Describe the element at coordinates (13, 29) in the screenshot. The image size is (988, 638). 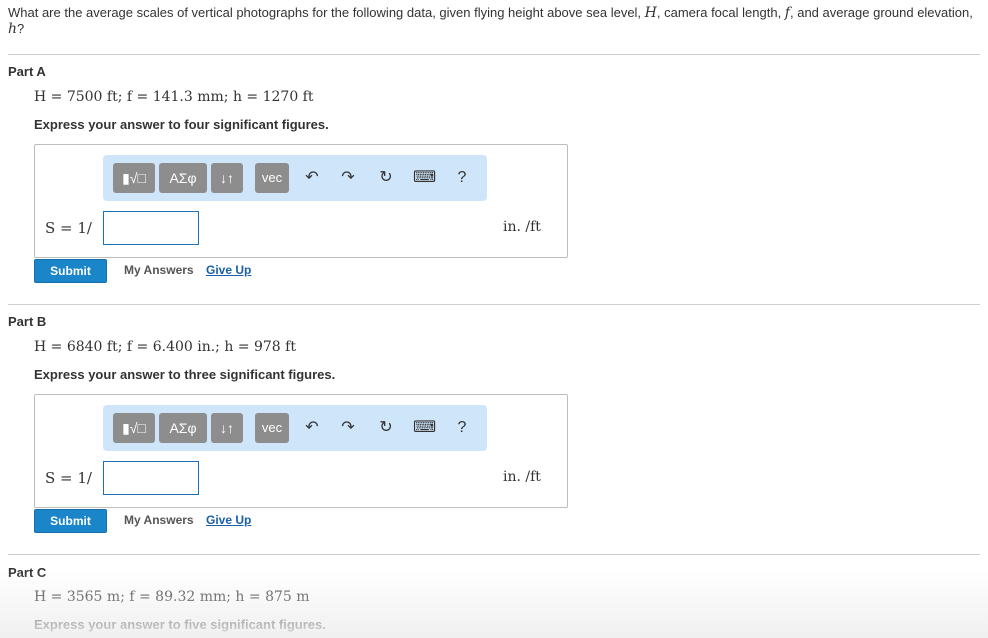
I see `var-h: h` at that location.